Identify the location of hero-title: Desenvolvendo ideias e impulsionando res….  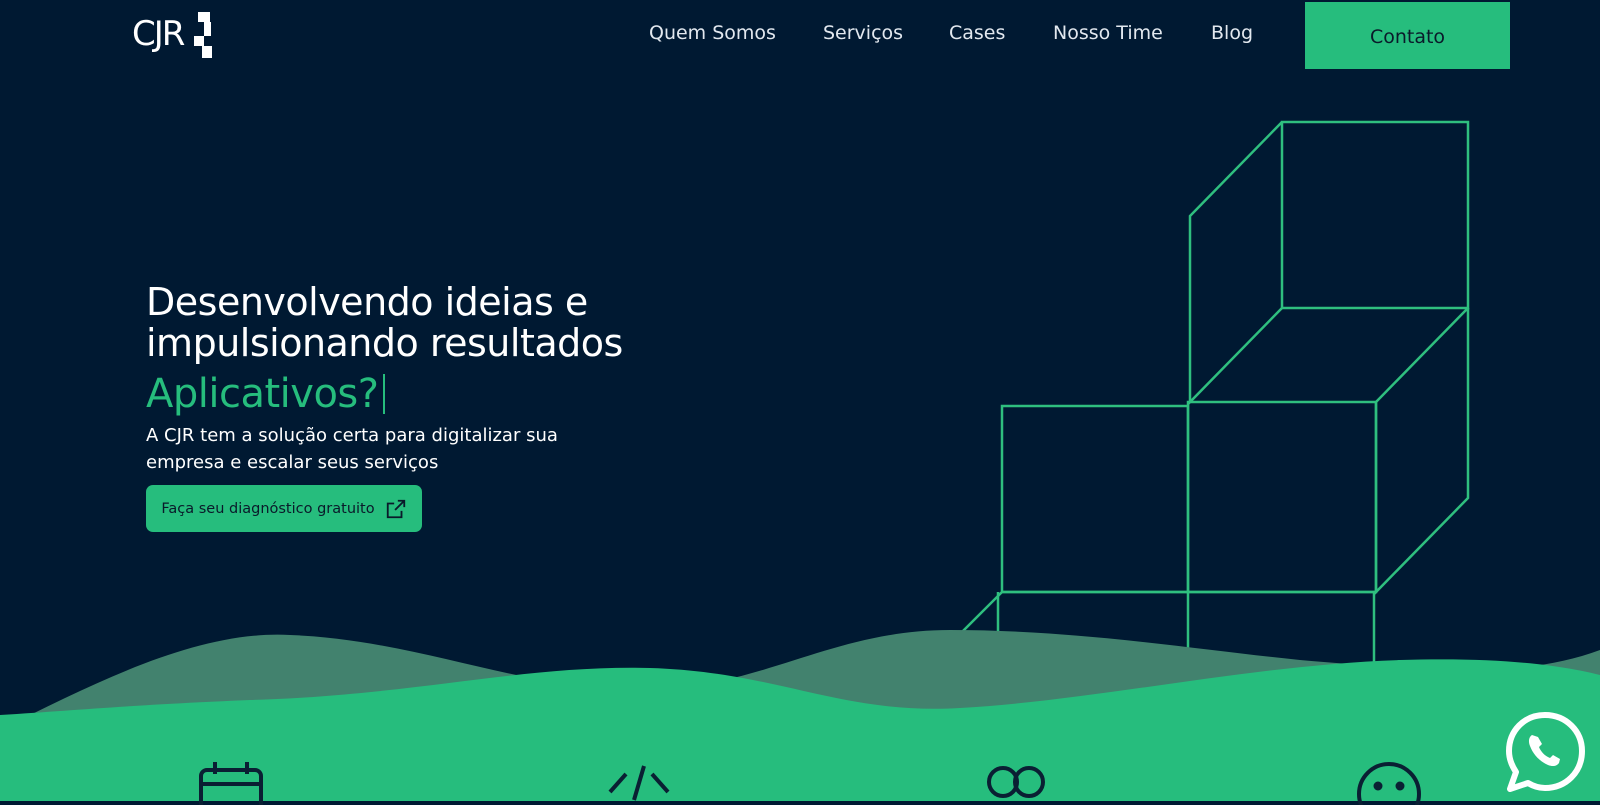
(384, 322).